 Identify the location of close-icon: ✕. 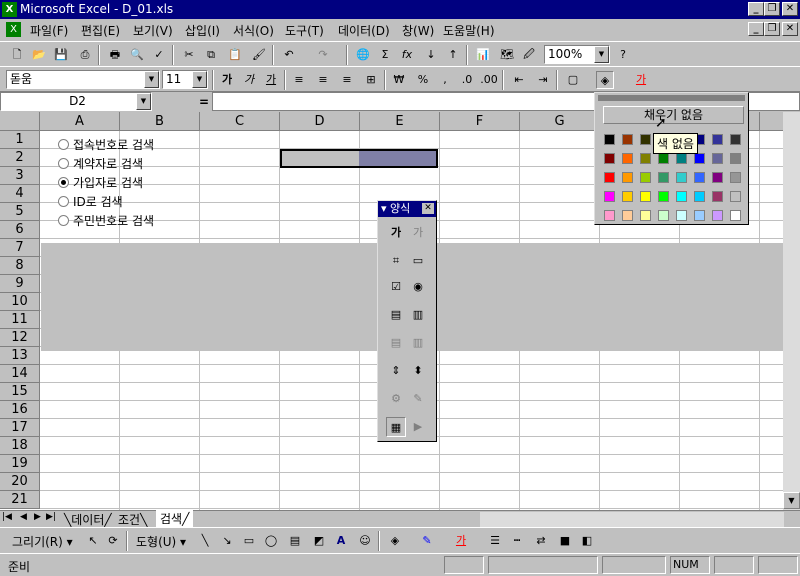
(428, 208).